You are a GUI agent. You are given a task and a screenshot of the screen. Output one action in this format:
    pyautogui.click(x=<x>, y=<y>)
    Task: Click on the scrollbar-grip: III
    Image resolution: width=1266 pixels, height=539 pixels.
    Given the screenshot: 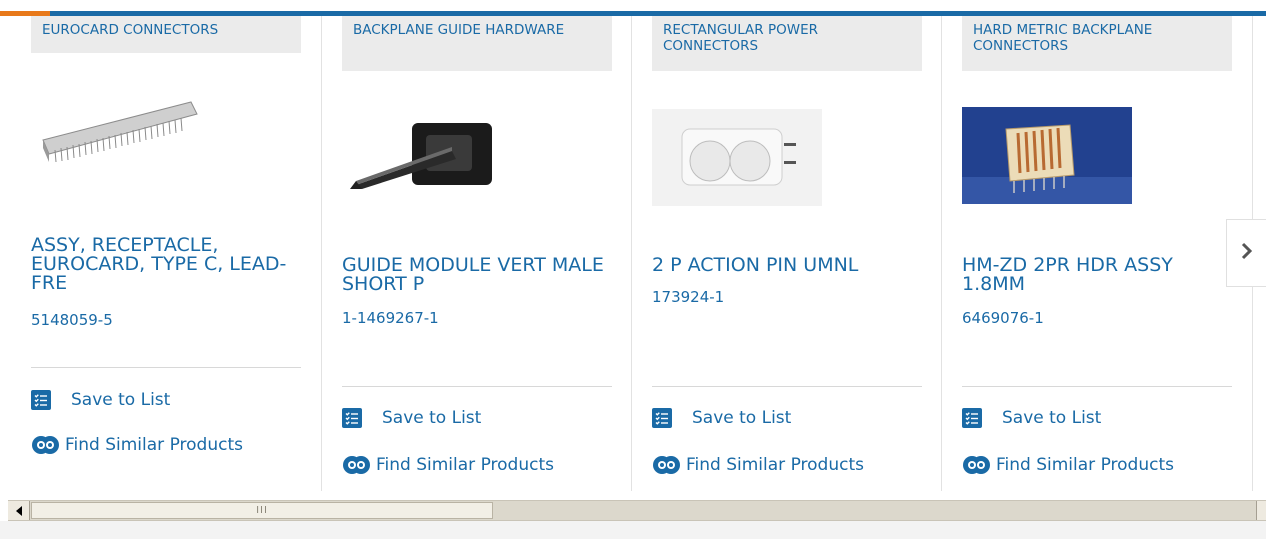 What is the action you would take?
    pyautogui.click(x=262, y=510)
    